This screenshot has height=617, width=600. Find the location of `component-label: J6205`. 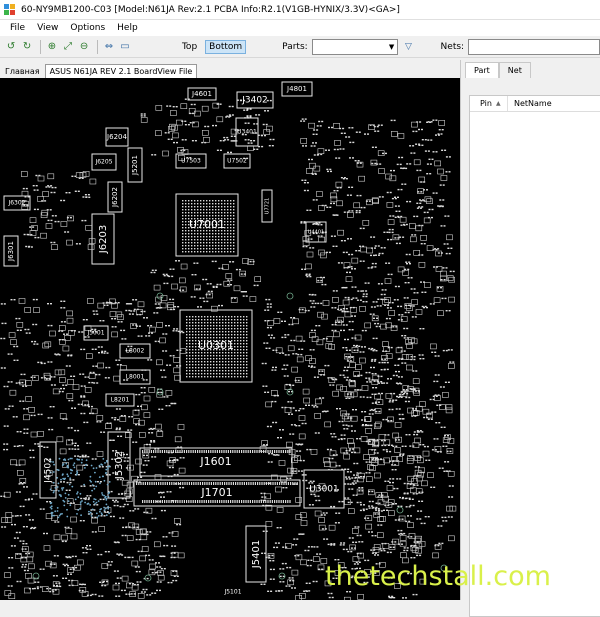

component-label: J6205 is located at coordinates (103, 162).